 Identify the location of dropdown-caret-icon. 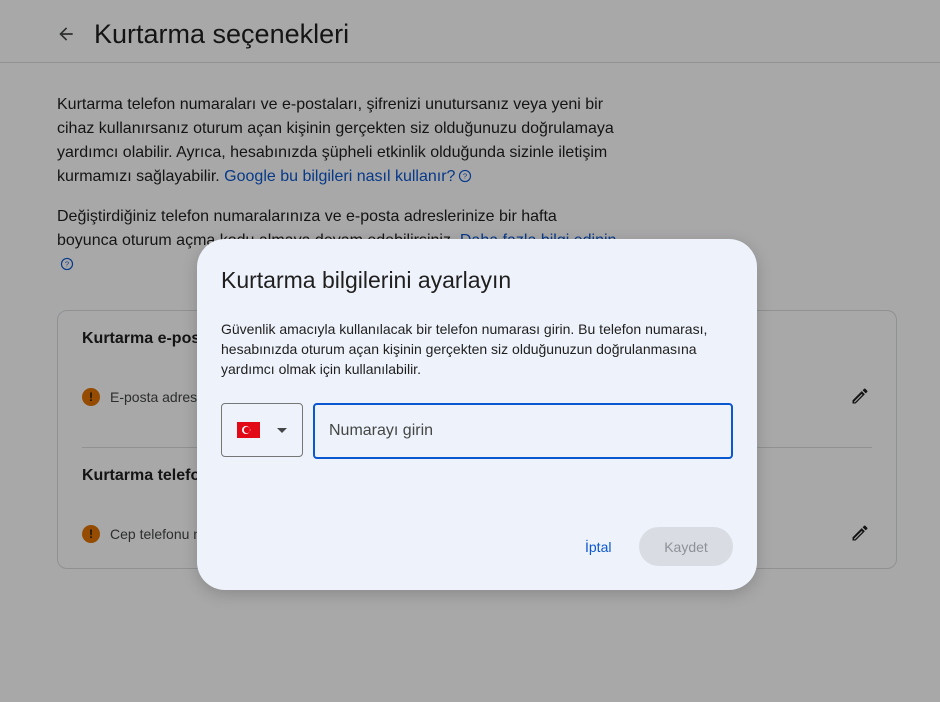
(282, 430).